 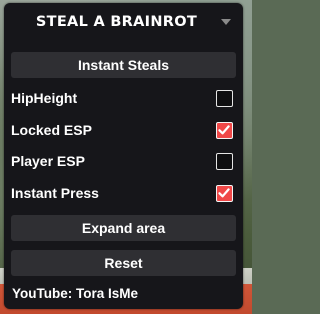 I want to click on toggle-row-locked-esp: Locked ESP, so click(x=123, y=130).